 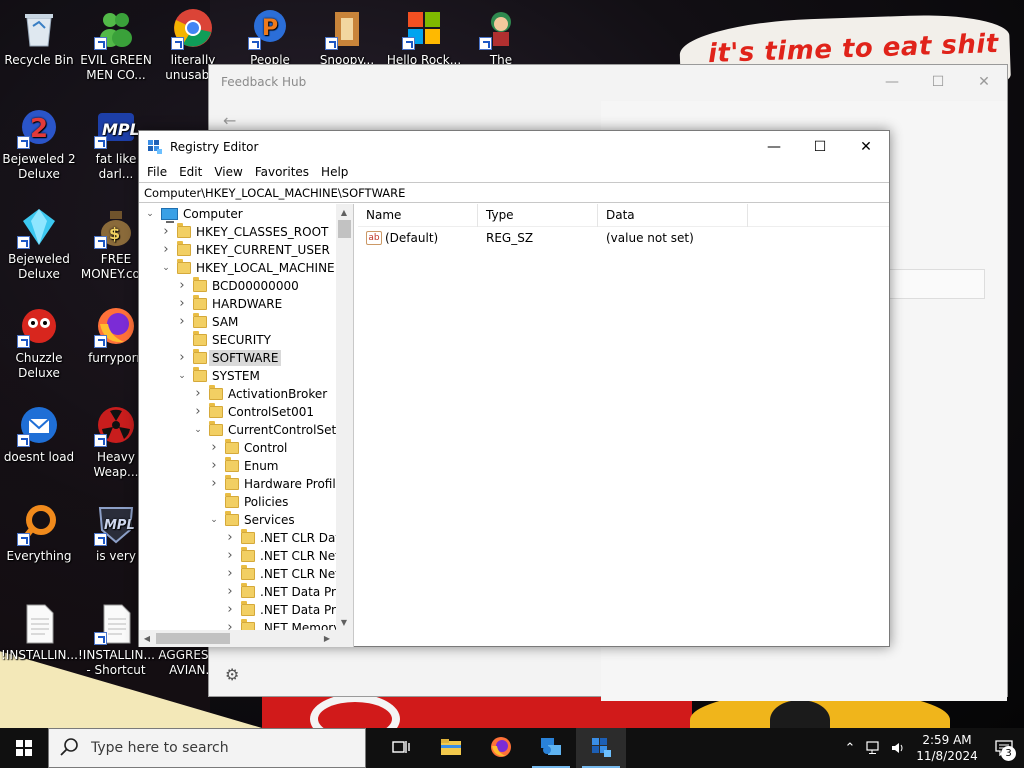 What do you see at coordinates (39, 342) in the screenshot?
I see `desktop-icon: Chuzzle Deluxe` at bounding box center [39, 342].